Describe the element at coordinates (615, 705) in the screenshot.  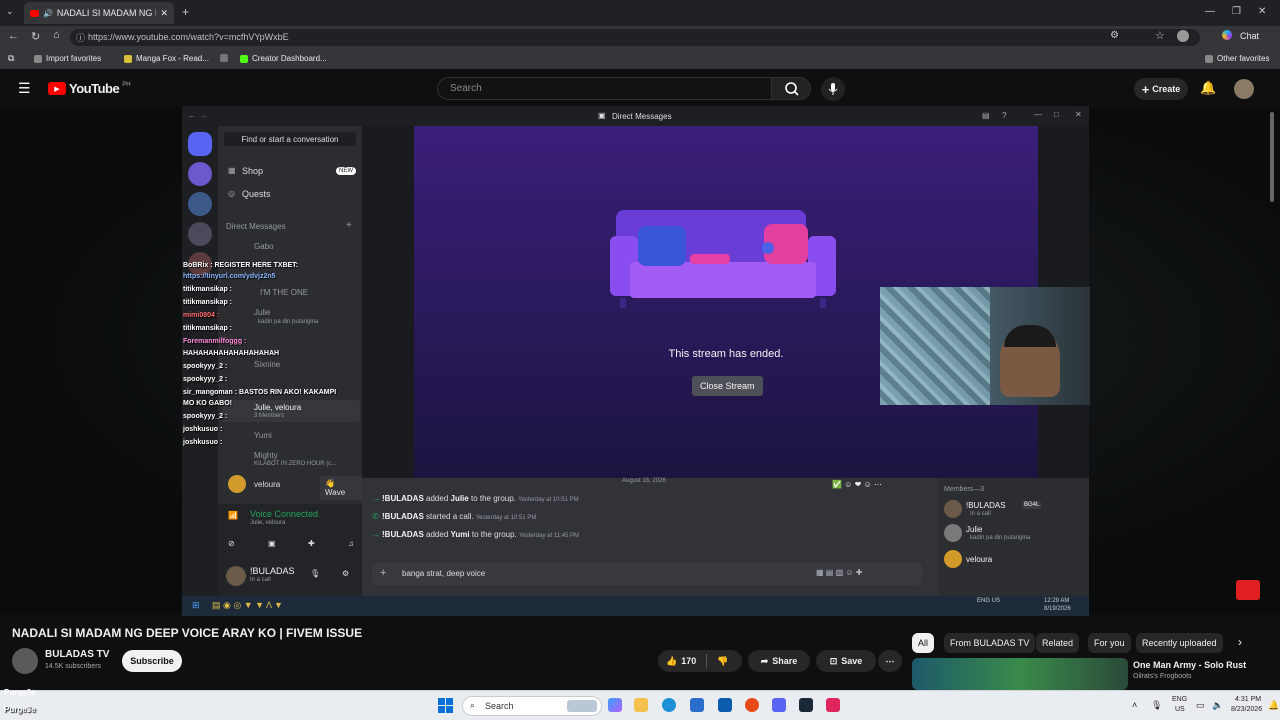
I see `copilot-taskbar-icon` at that location.